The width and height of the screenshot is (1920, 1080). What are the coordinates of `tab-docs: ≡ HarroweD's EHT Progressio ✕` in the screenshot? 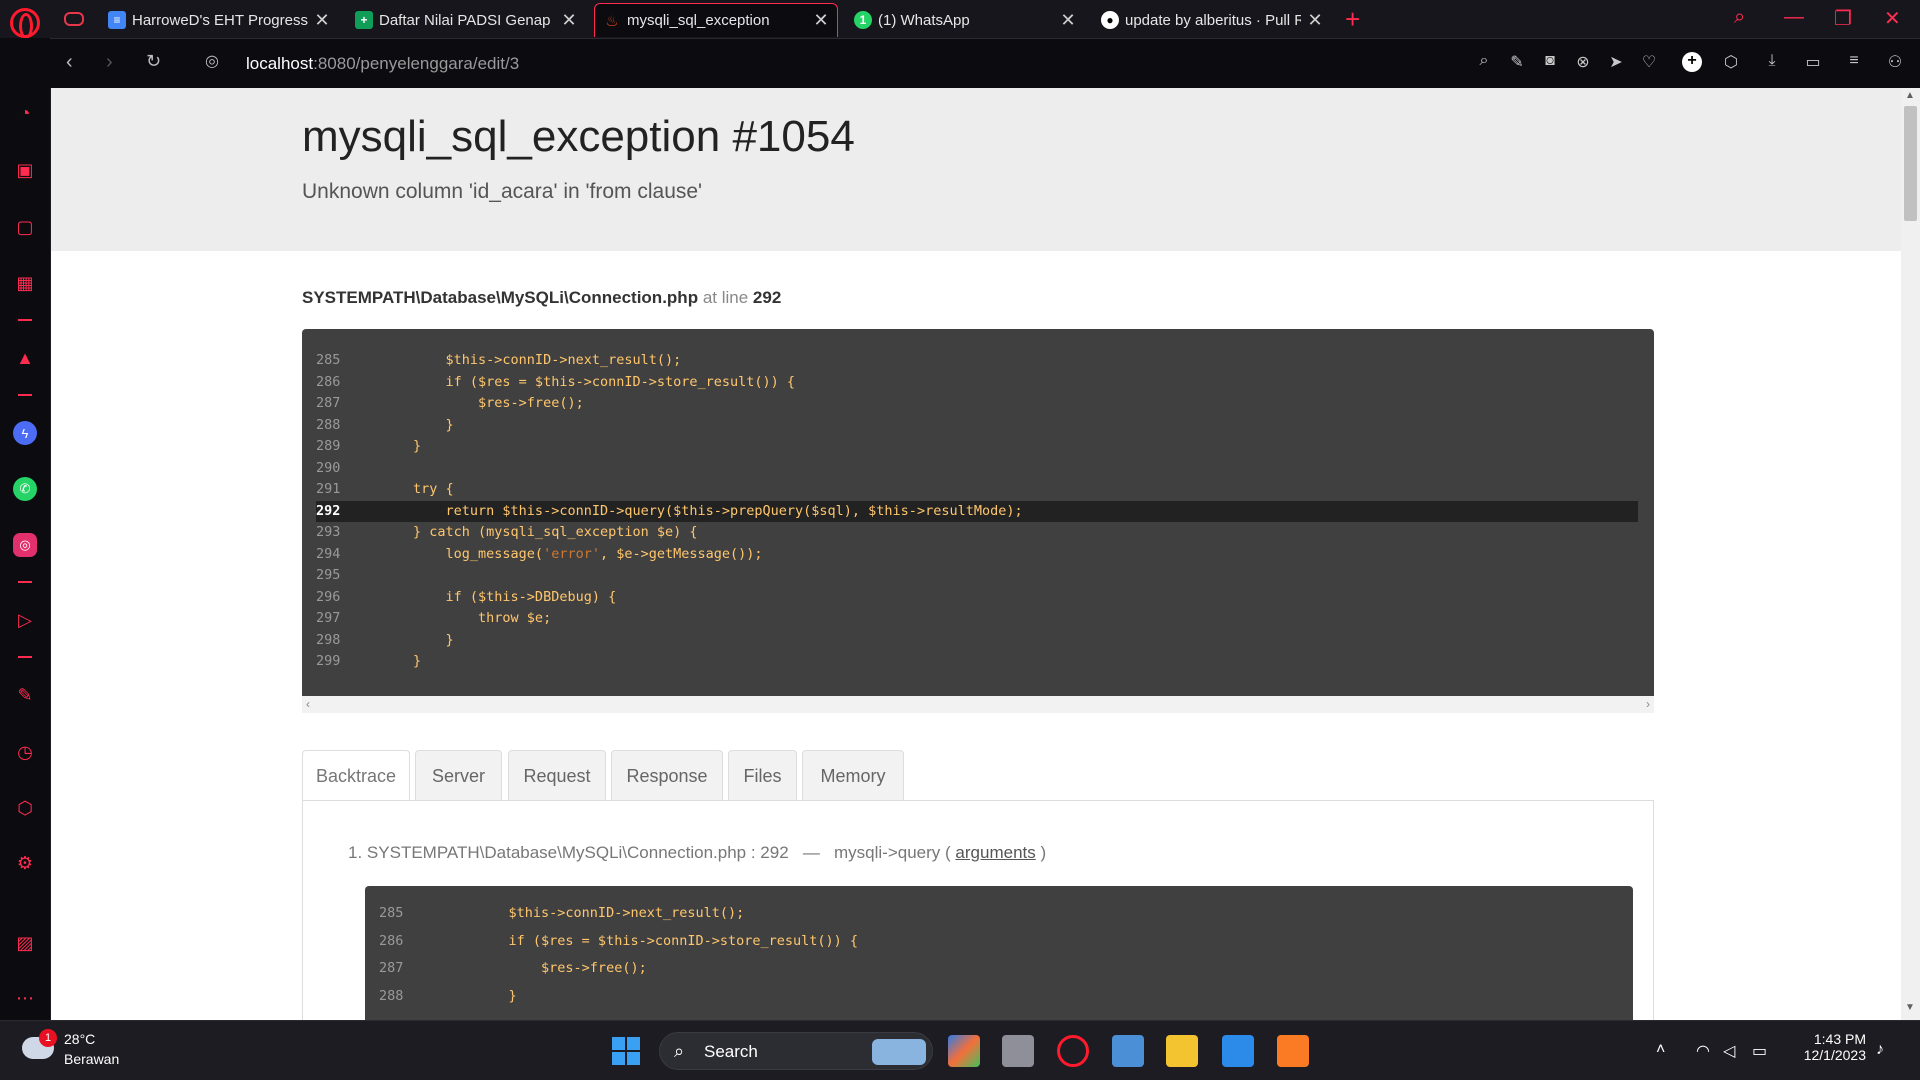 It's located at (219, 20).